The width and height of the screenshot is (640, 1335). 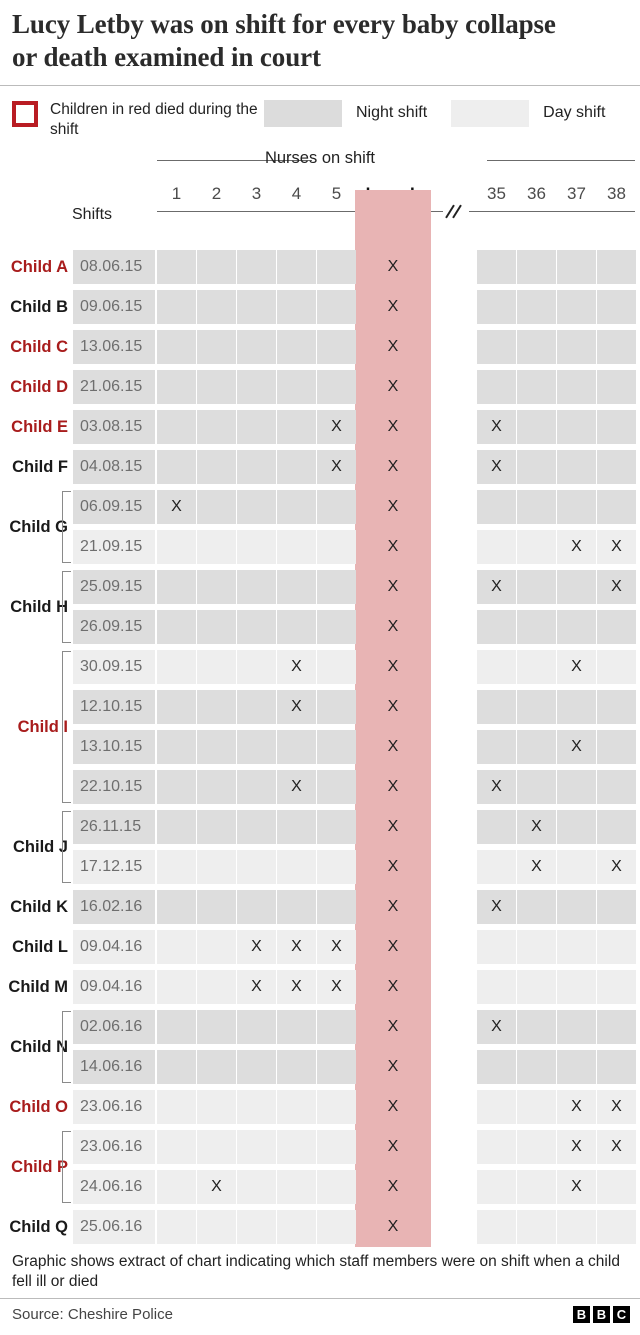 I want to click on shift-date-cell: 26.09.15, so click(x=114, y=627).